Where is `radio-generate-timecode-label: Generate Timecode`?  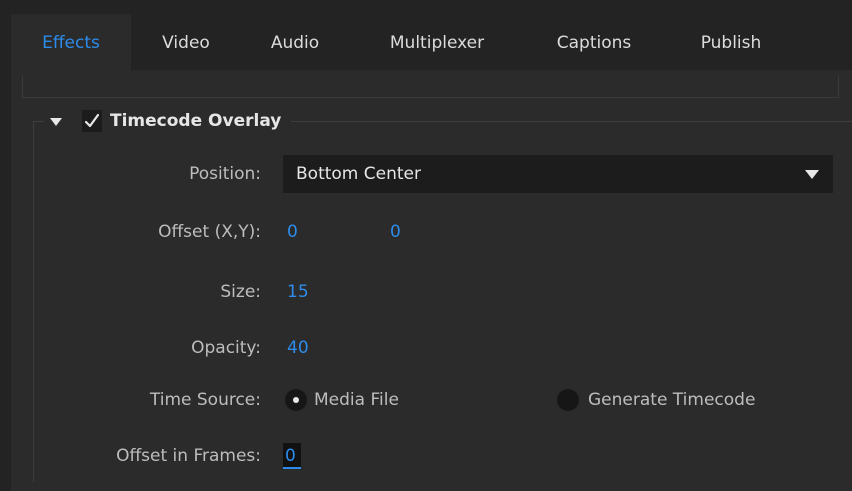 radio-generate-timecode-label: Generate Timecode is located at coordinates (671, 400).